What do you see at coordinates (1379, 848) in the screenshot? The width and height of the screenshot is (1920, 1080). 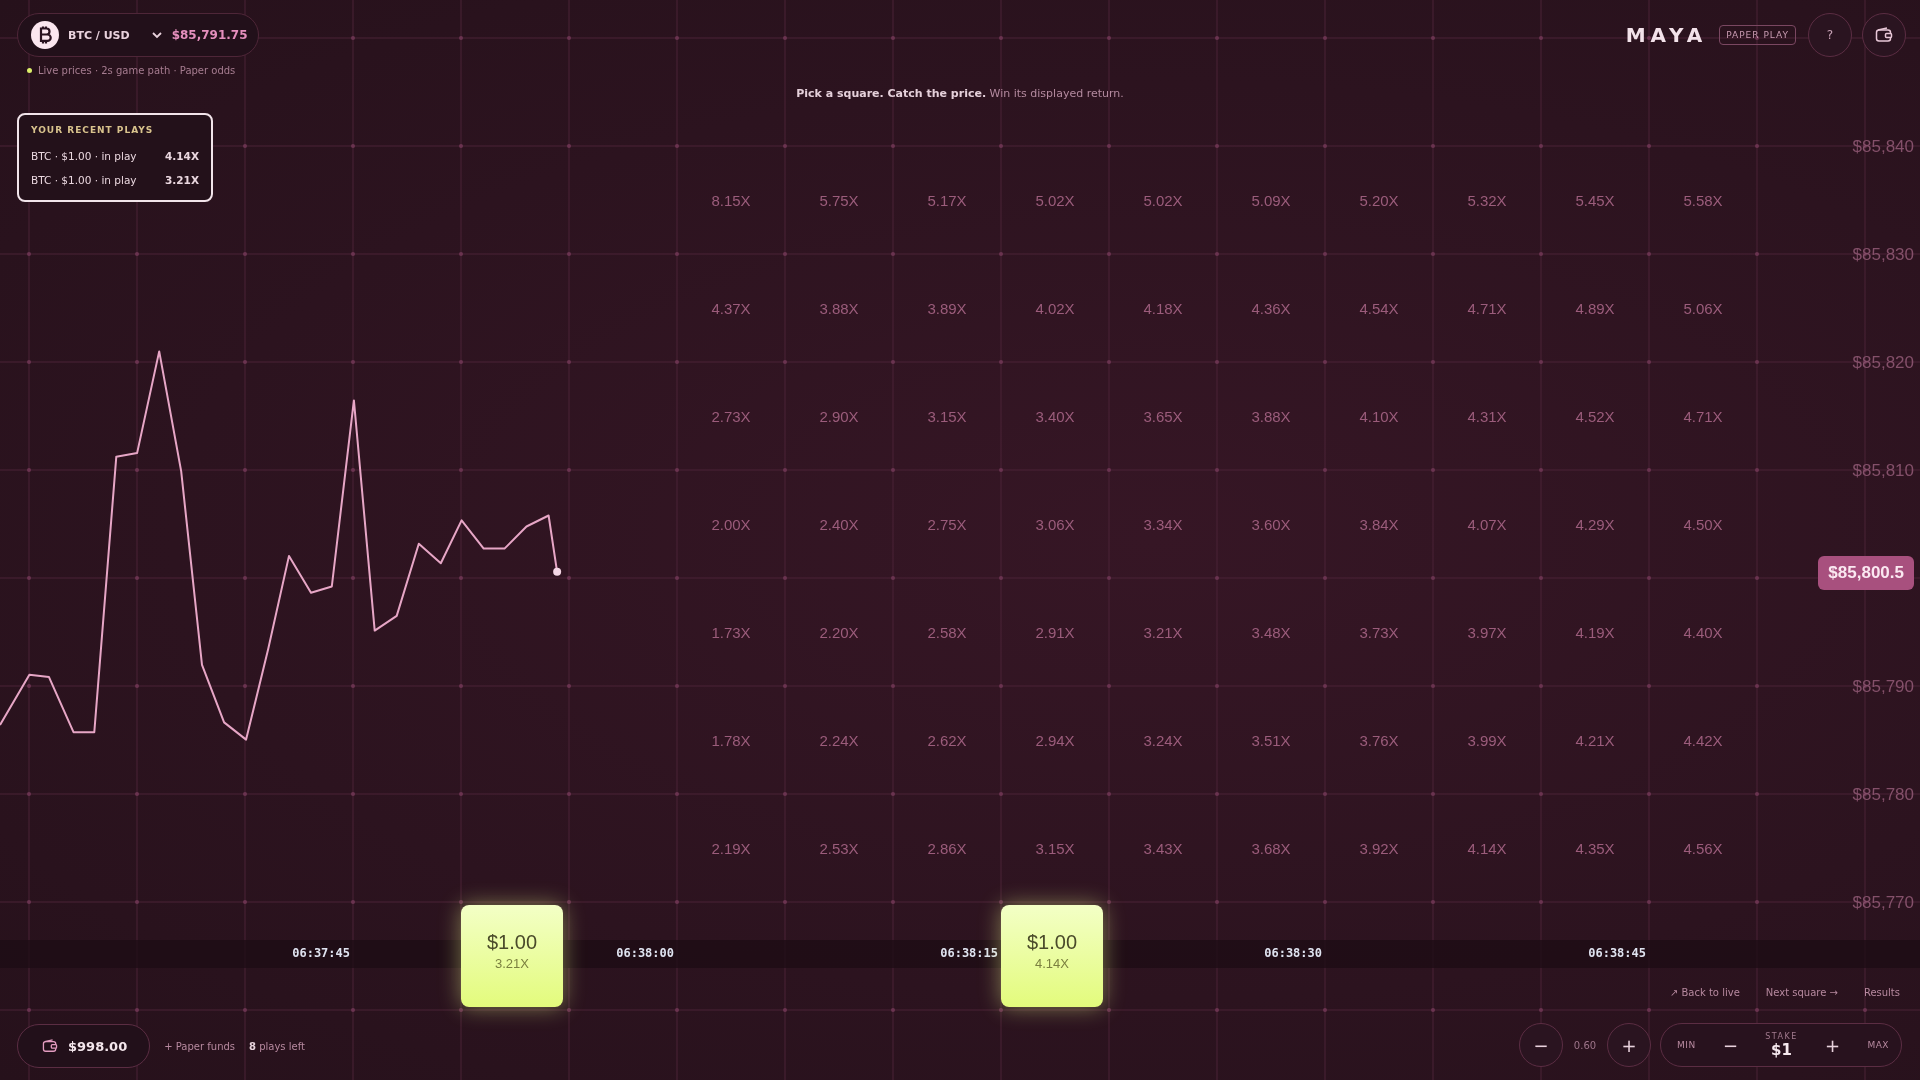 I see `multiplier-square: 3.92X` at bounding box center [1379, 848].